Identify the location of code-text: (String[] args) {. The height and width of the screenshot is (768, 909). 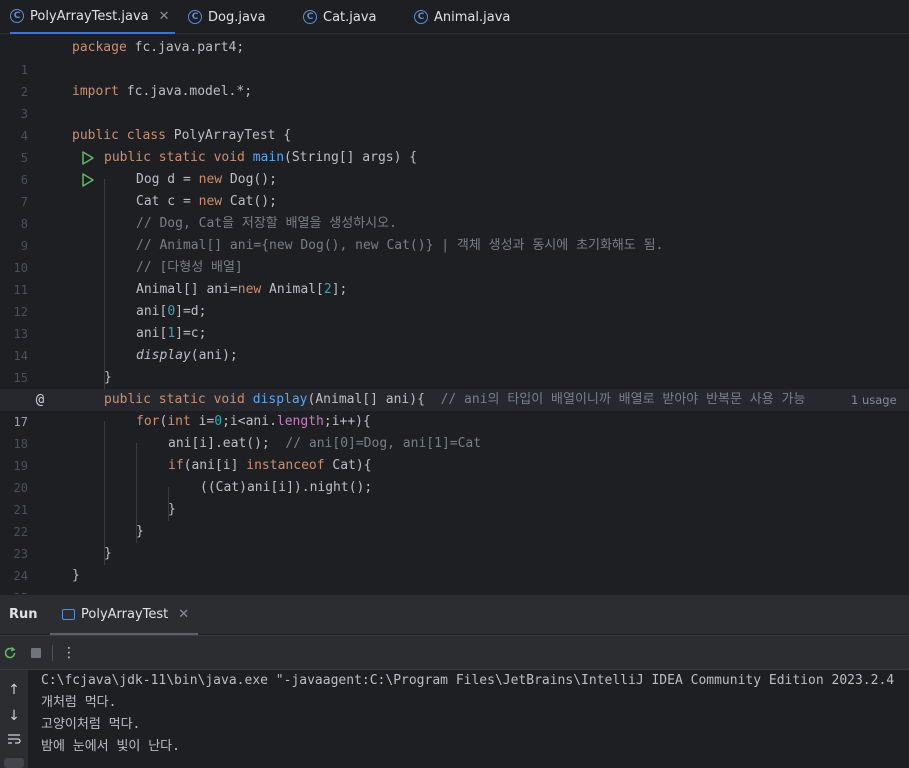
(351, 157).